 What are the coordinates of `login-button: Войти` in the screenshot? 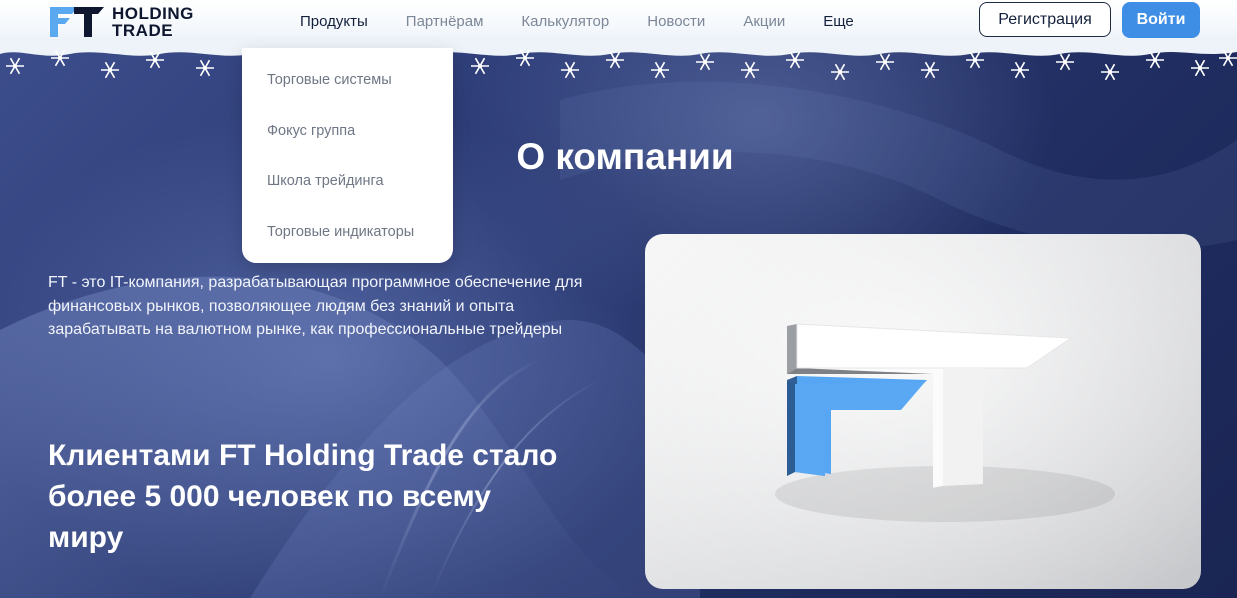 It's located at (1161, 20).